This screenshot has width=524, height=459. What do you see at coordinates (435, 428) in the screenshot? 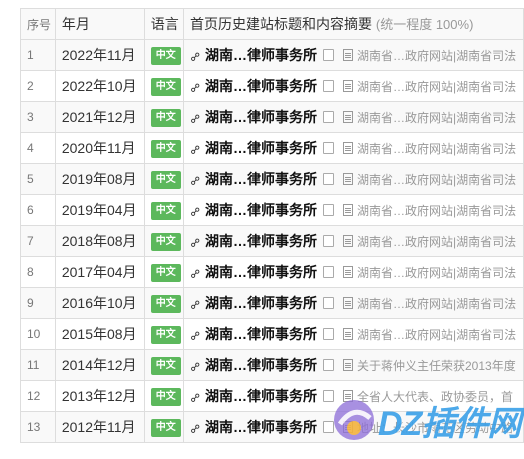
I see `row-description: 地址：长沙市雨花区劳动中路` at bounding box center [435, 428].